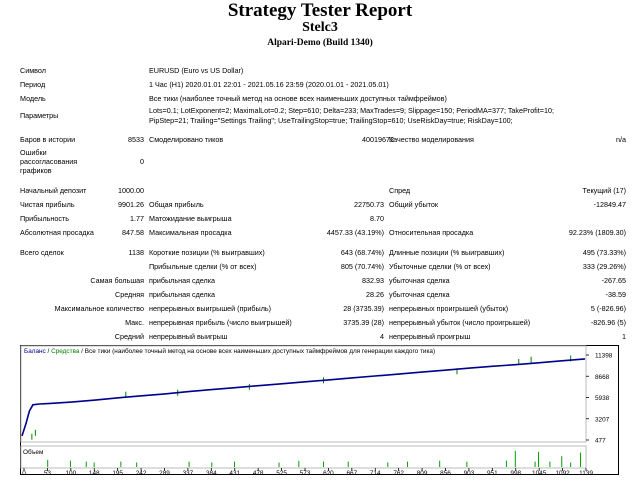  Describe the element at coordinates (604, 252) in the screenshot. I see `long-positions-value: 495 (73.33%)` at that location.